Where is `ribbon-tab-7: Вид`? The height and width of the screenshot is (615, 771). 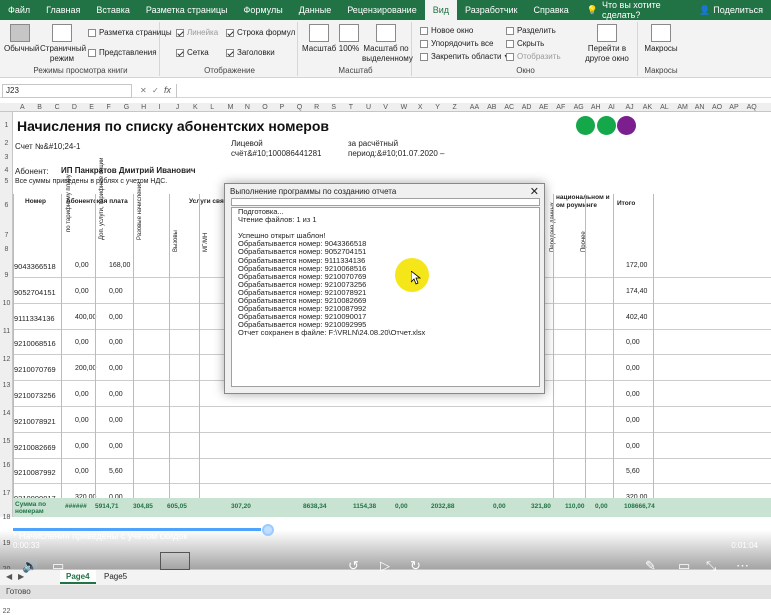
ribbon-tab-7: Вид is located at coordinates (440, 10).